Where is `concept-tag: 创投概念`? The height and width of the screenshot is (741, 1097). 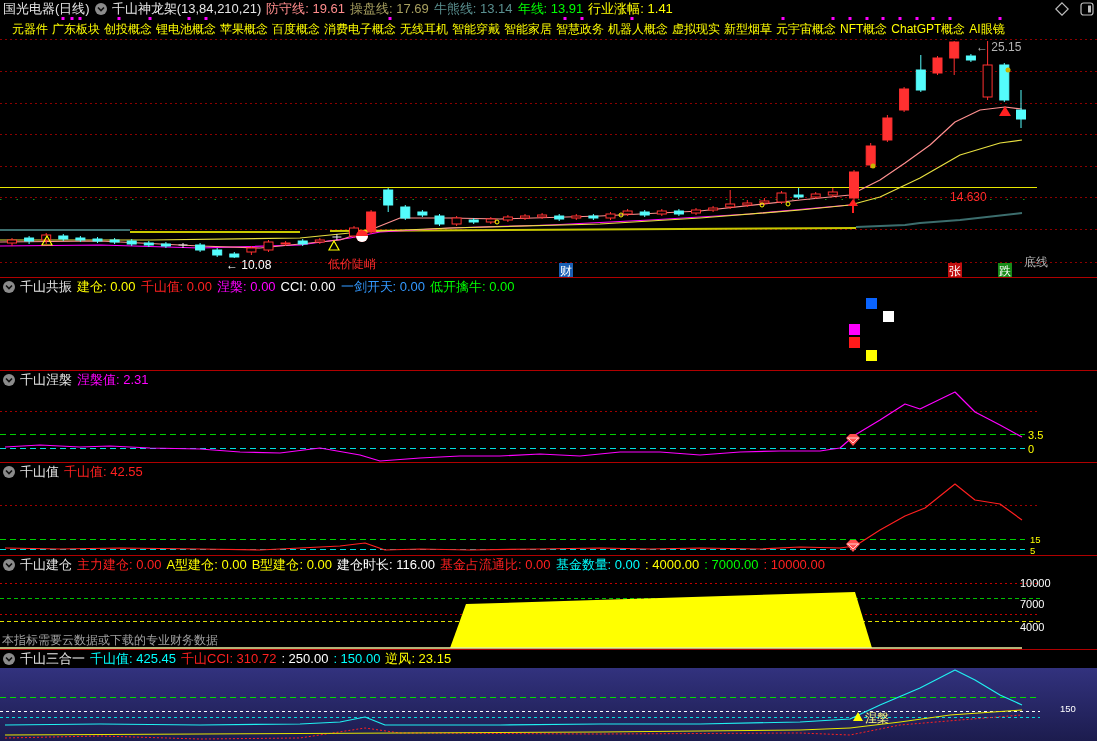
concept-tag: 创投概念 is located at coordinates (128, 29).